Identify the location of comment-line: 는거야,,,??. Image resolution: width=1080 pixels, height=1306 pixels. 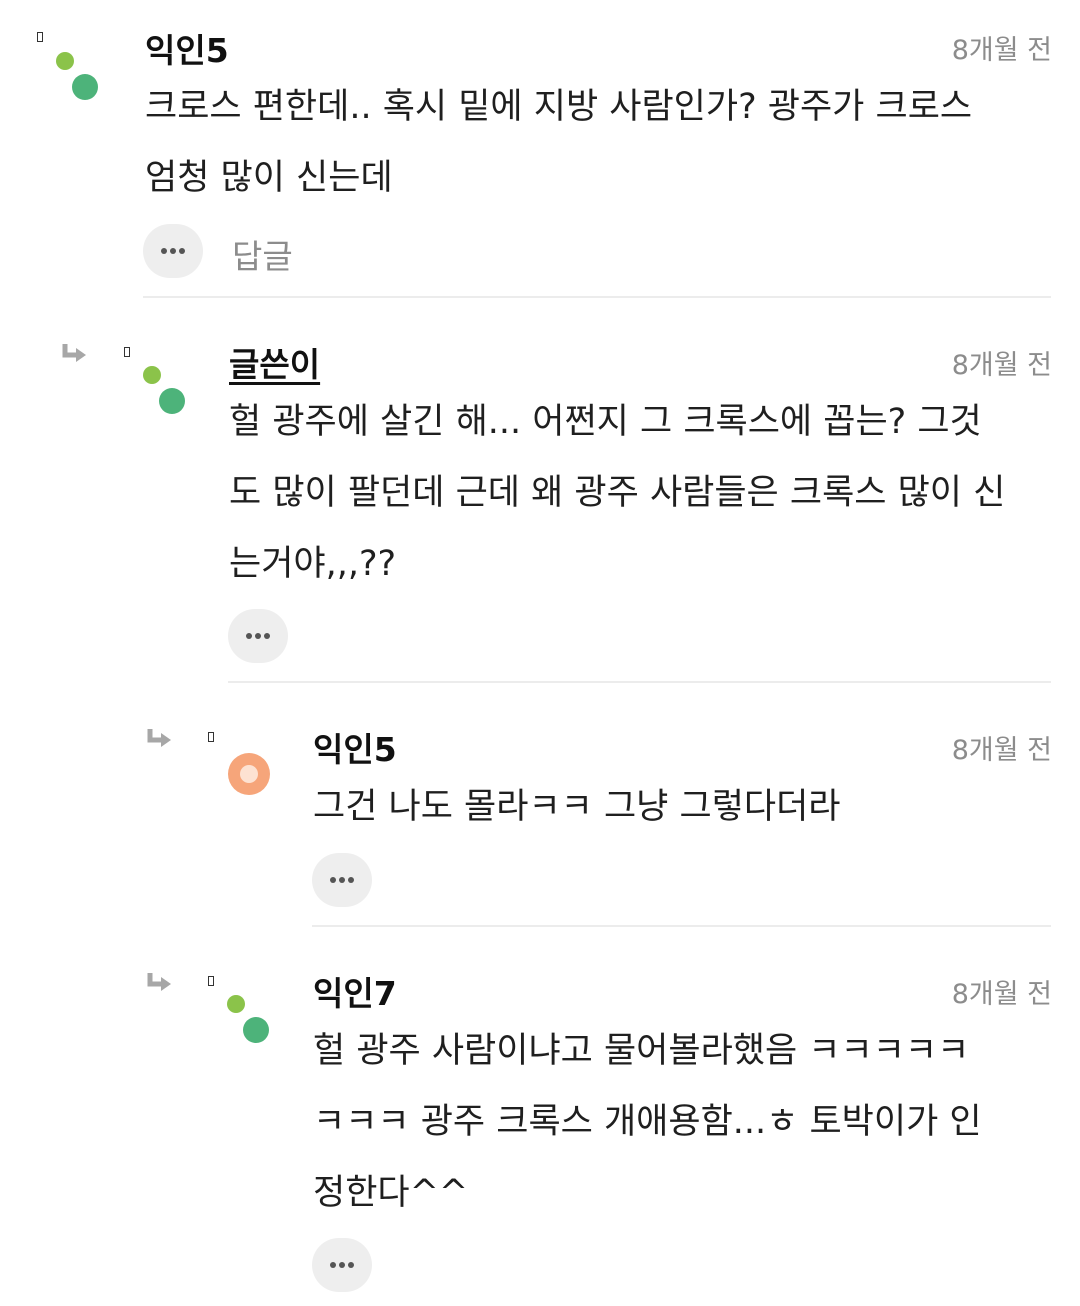
(313, 564).